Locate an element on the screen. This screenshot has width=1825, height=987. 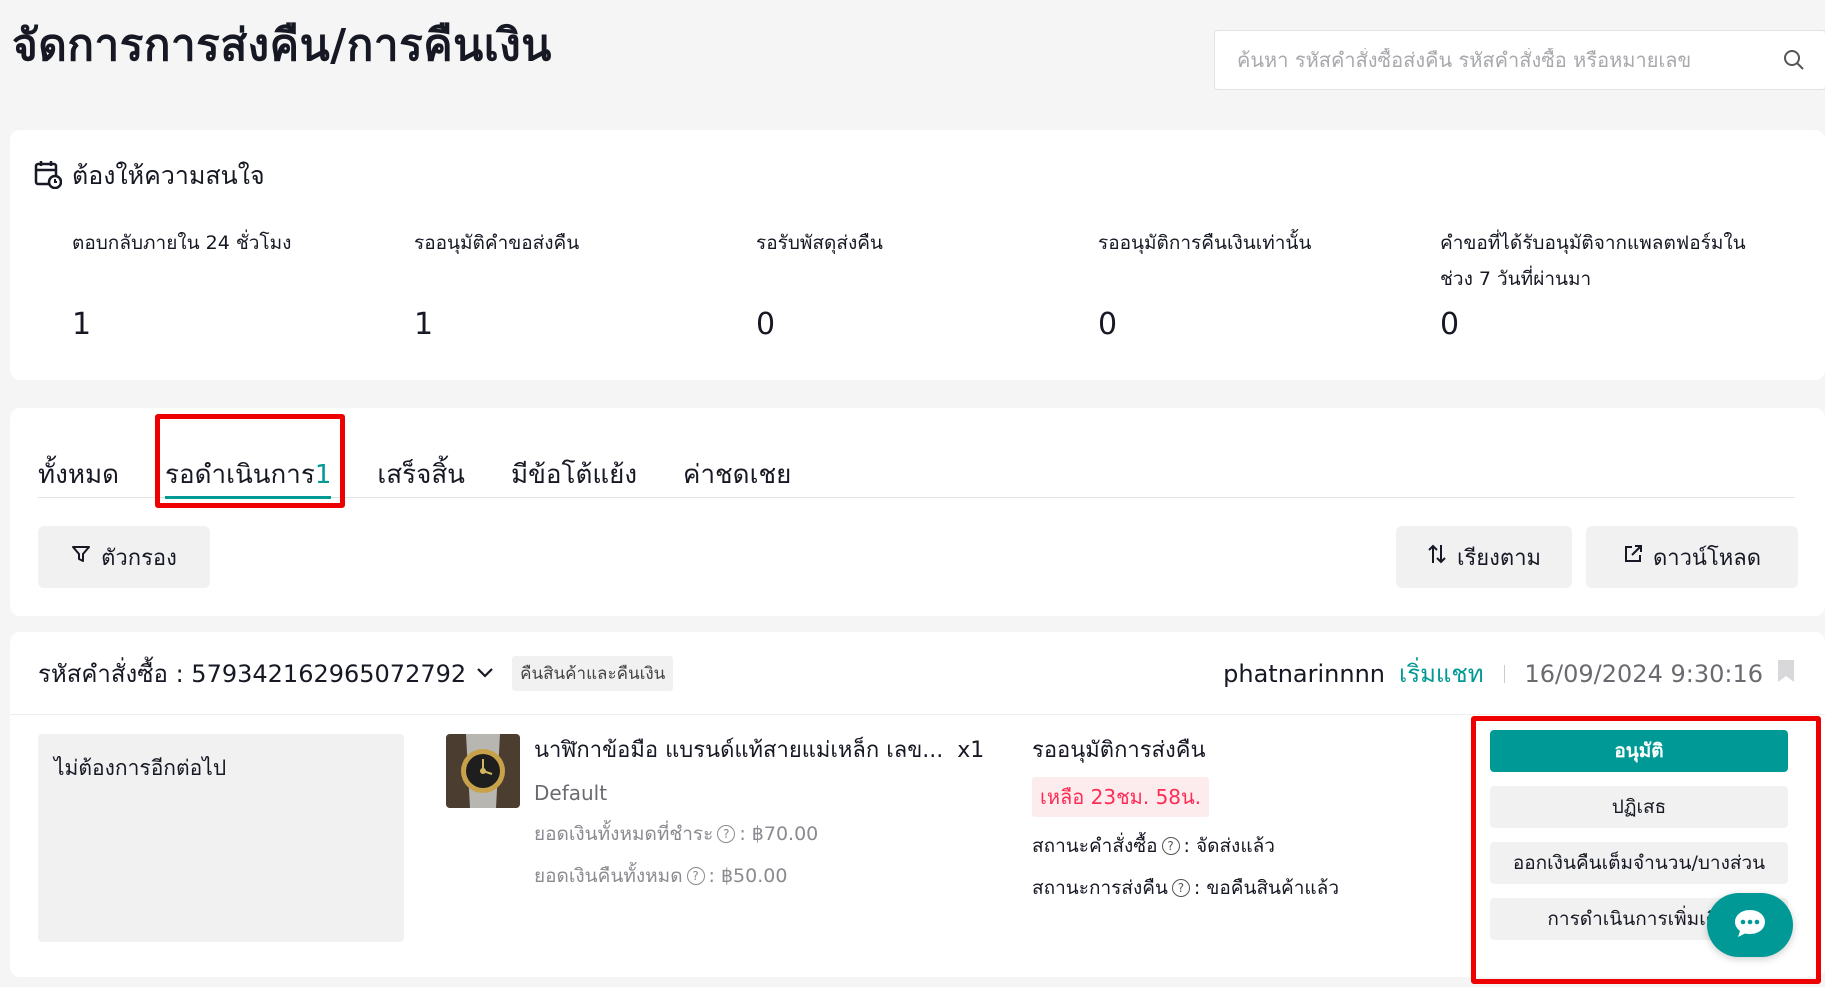
return-status: สถานะการส่งคืน ? : ขอคืนสินค้าแล้ว is located at coordinates (1185, 888).